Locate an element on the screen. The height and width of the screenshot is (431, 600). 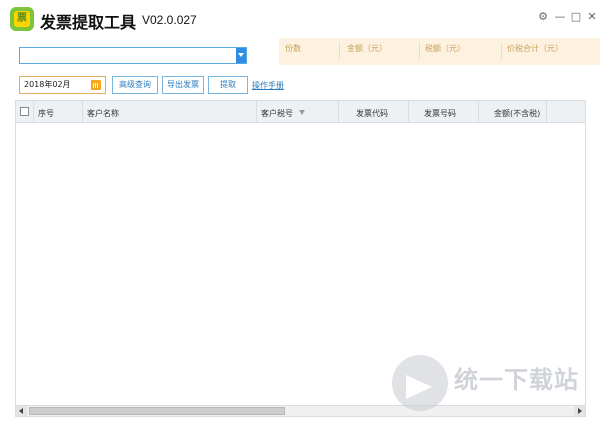
select-all-checkbox is located at coordinates (24, 111).